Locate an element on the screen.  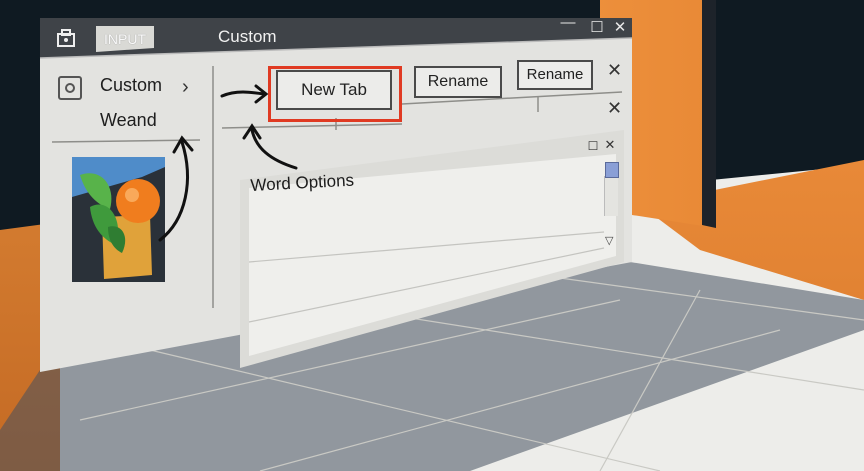
maximize-icon: ☐ is located at coordinates (593, 146).